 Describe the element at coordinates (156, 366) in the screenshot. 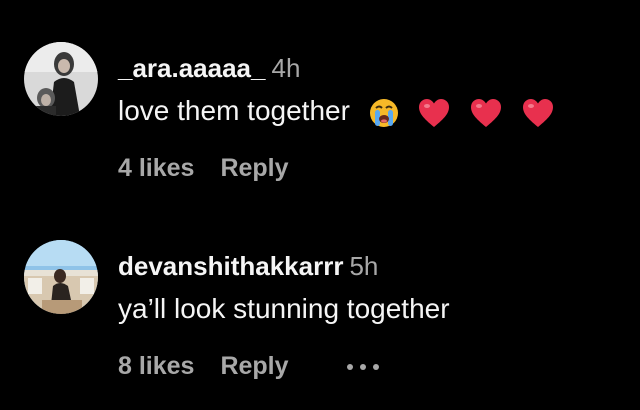

I see `likes-count: 8 likes` at that location.